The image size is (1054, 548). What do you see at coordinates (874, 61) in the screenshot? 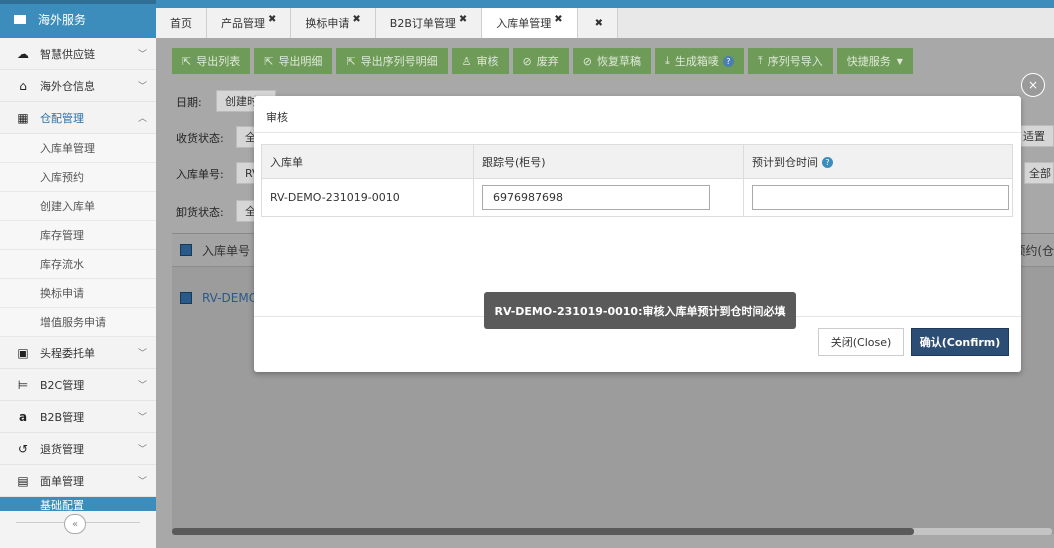
I see `quick-service-button: 快捷服务 ▼` at bounding box center [874, 61].